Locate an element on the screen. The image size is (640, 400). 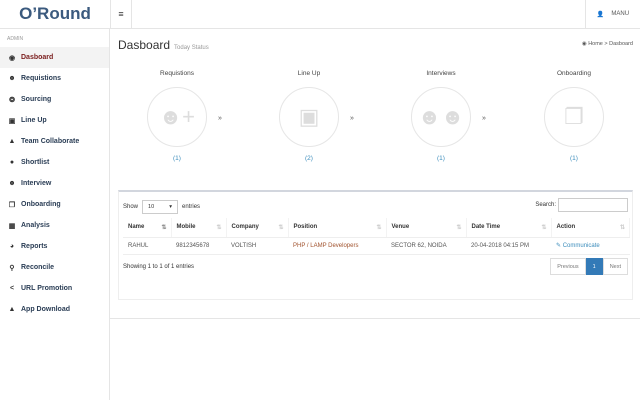
entries-length: Show 10 ▾ entries is located at coordinates (161, 207).